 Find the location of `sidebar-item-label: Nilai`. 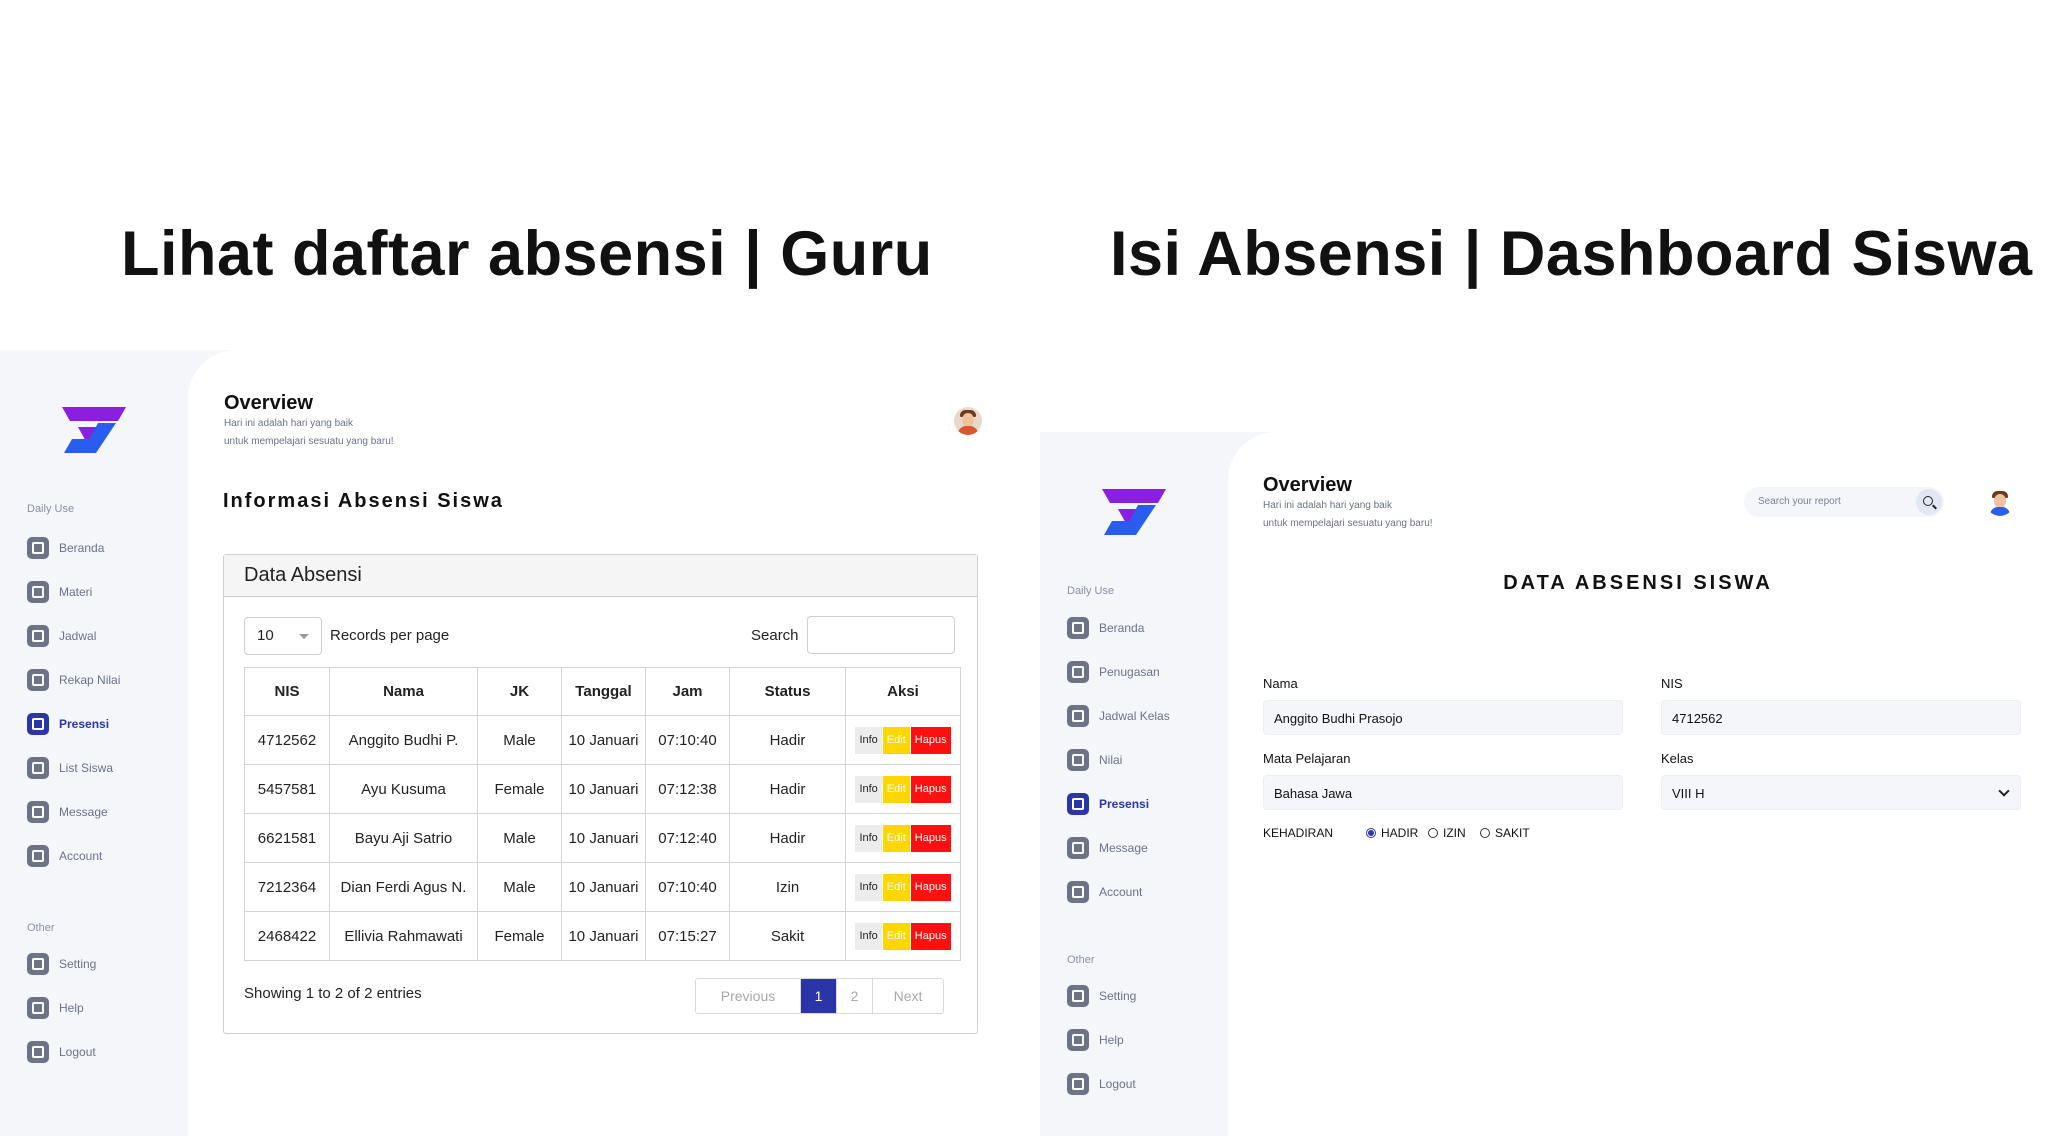

sidebar-item-label: Nilai is located at coordinates (1111, 760).